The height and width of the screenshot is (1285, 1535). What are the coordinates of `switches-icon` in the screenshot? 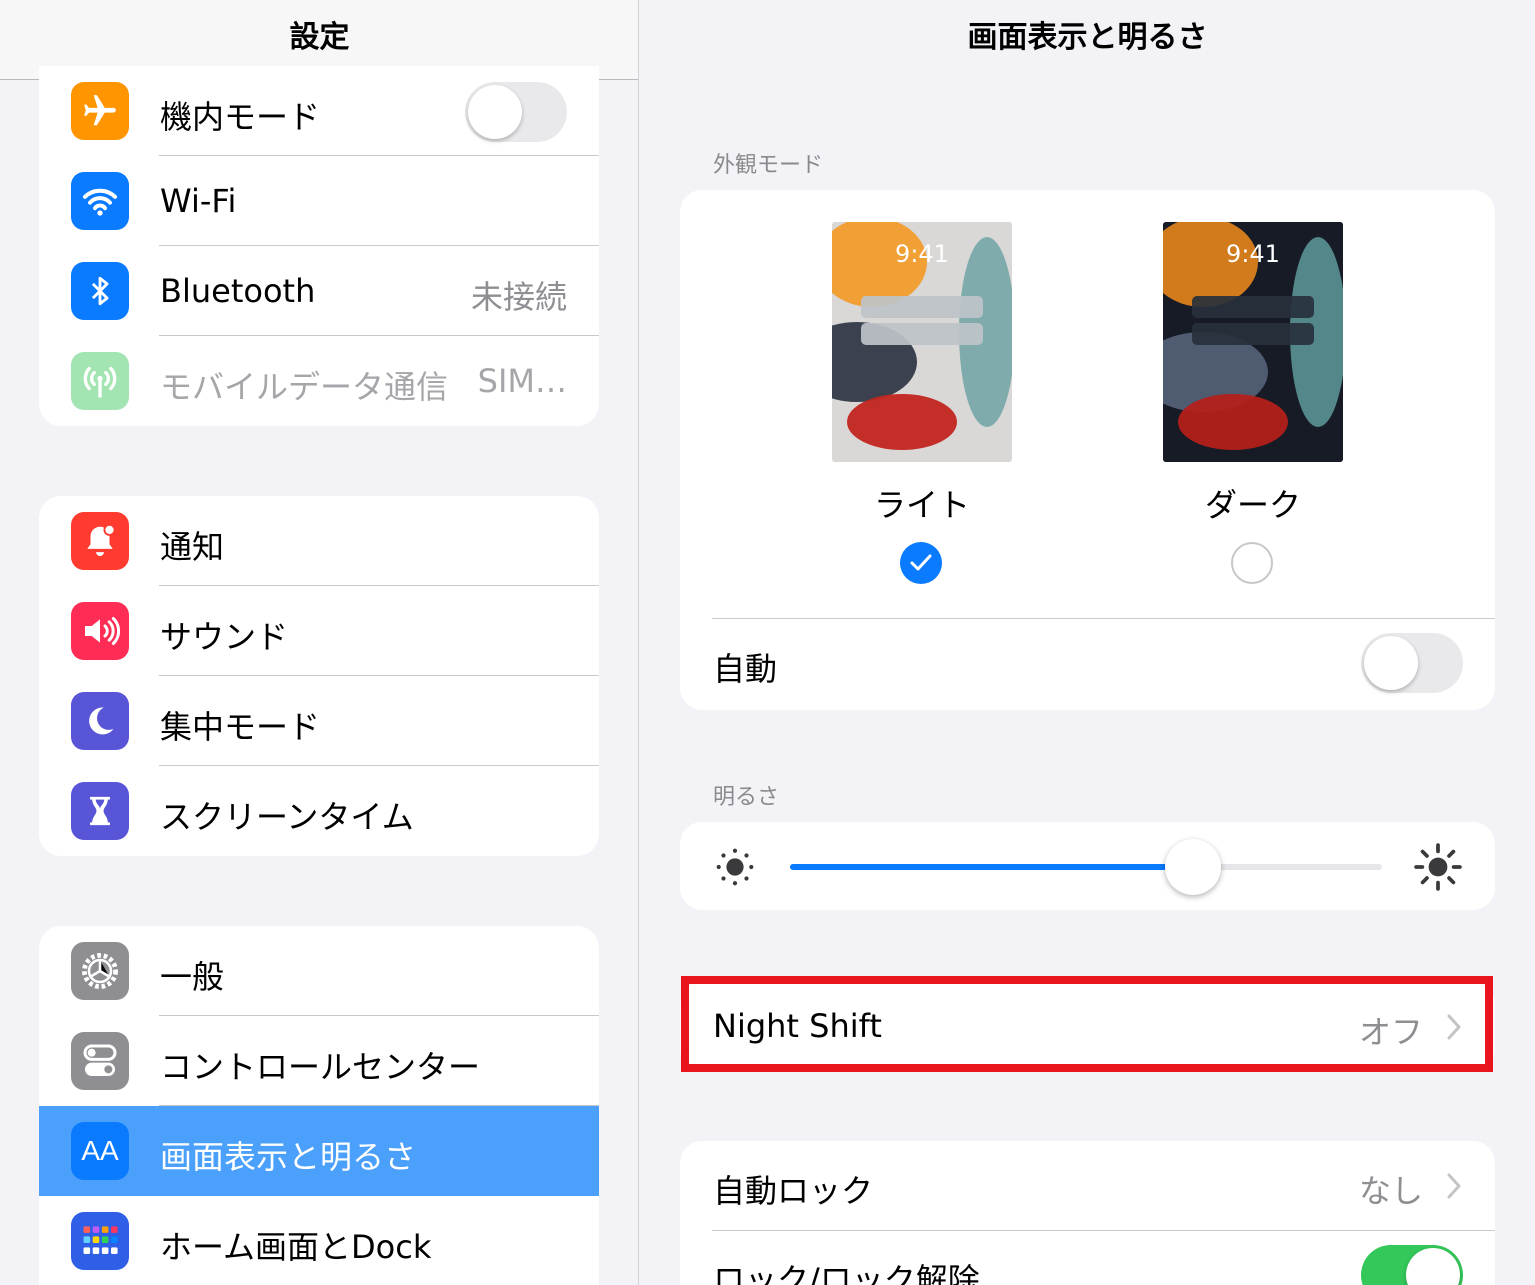 It's located at (100, 1061).